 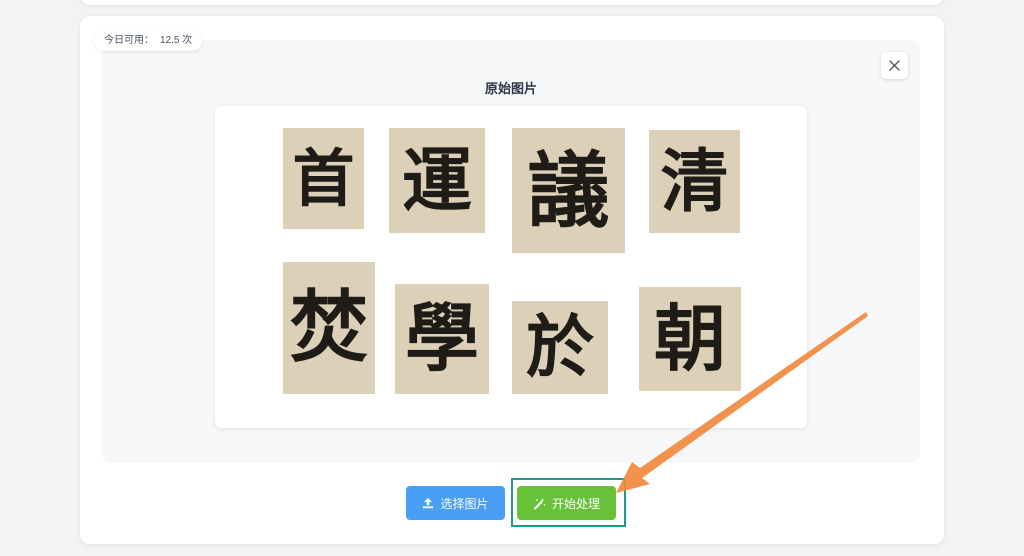 I want to click on calligraphy-character: 議, so click(x=568, y=190).